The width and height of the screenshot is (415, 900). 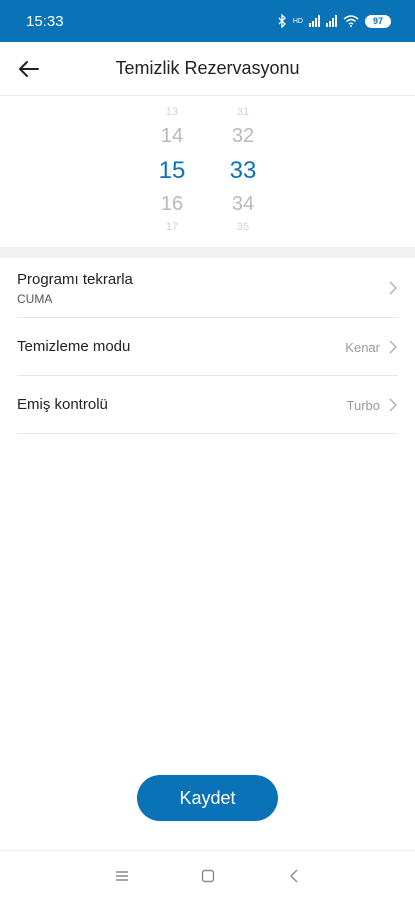 I want to click on minute-far-prev: 31, so click(x=243, y=112).